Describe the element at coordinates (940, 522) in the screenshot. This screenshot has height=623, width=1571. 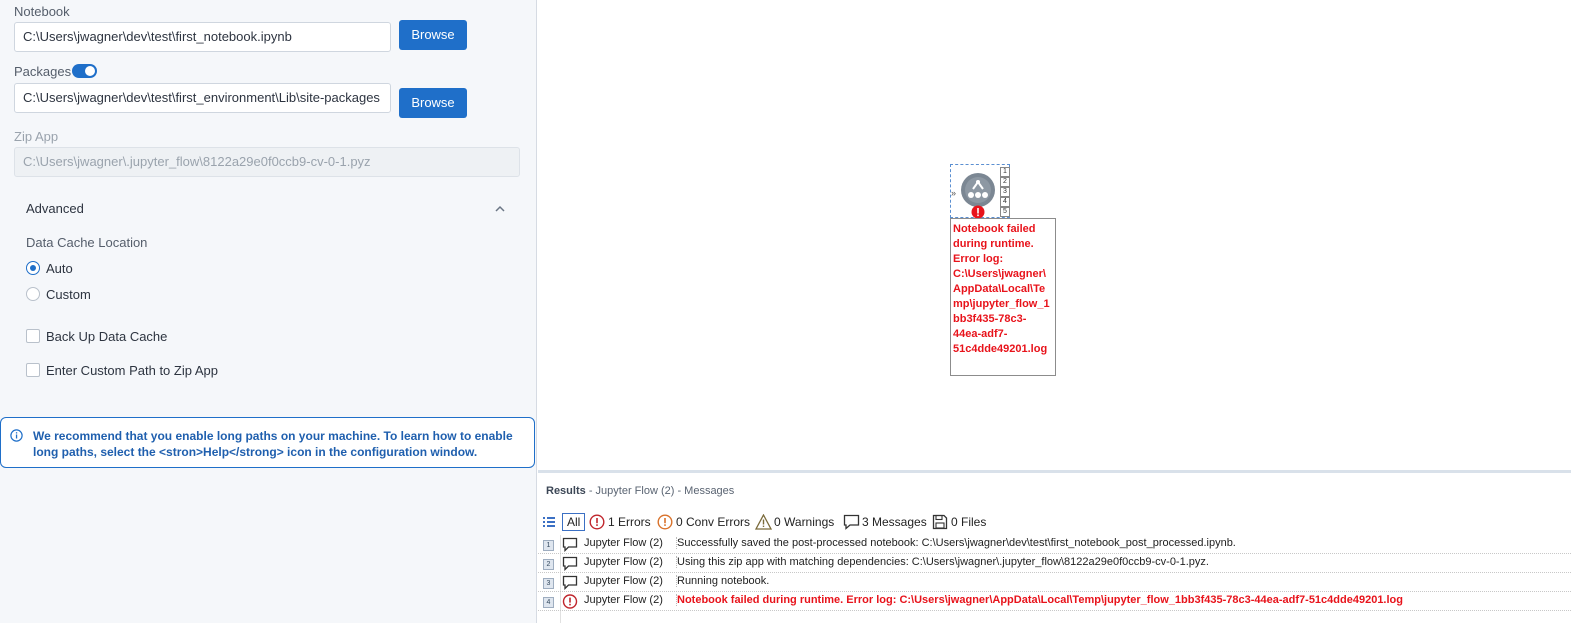
I see `save-file-icon` at that location.